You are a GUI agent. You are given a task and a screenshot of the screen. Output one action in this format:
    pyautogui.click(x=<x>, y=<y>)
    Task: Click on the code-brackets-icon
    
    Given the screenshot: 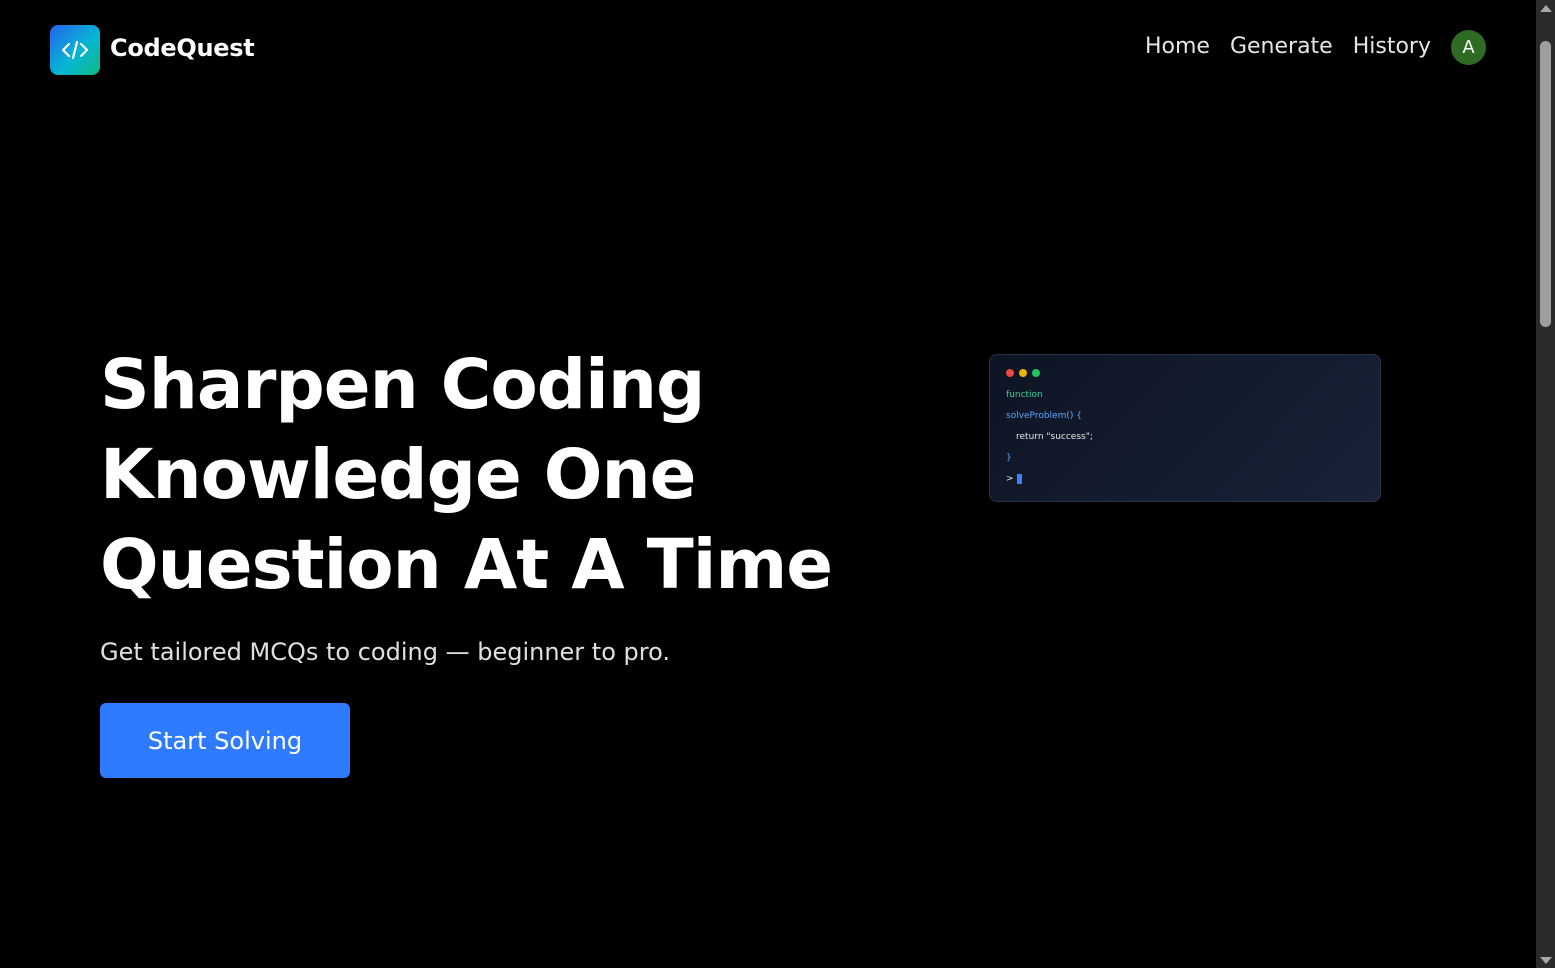 What is the action you would take?
    pyautogui.click(x=75, y=50)
    